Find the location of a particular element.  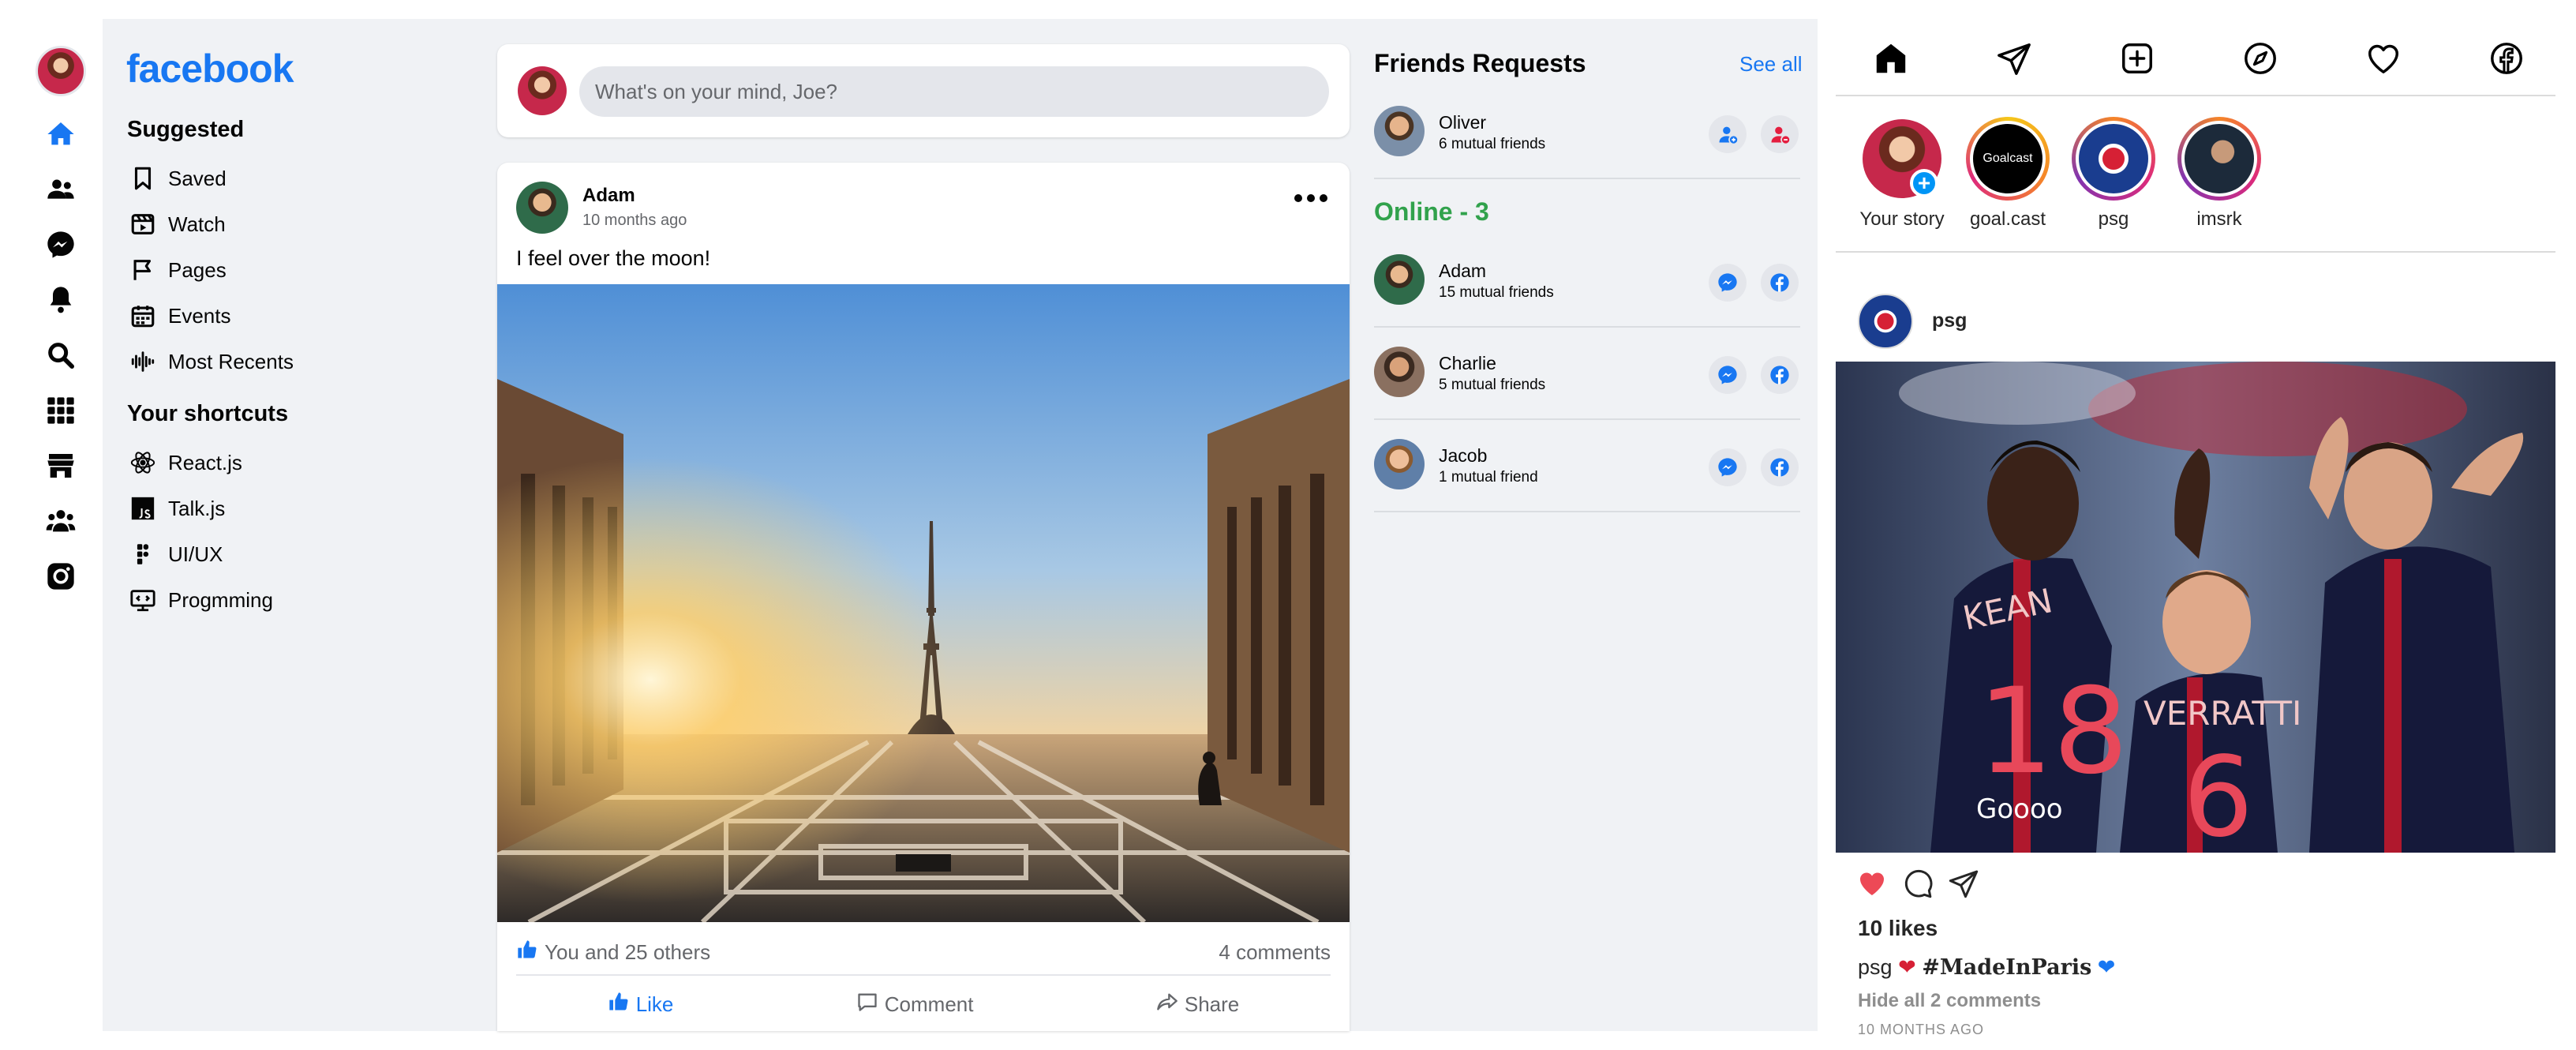

comment-button: Comment is located at coordinates (914, 1004).